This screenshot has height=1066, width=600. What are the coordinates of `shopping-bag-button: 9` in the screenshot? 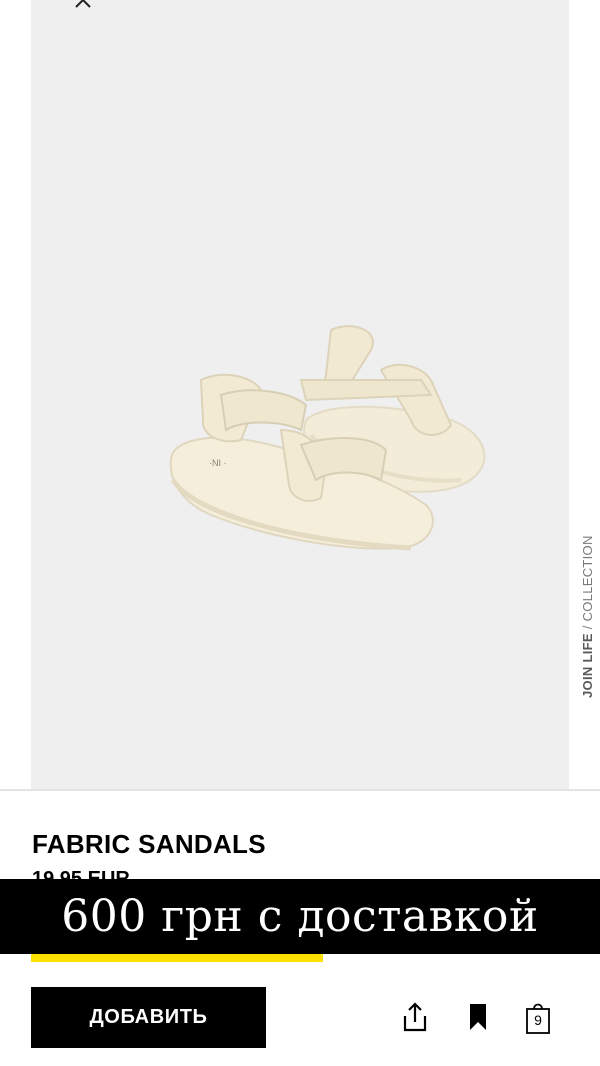 It's located at (538, 1018).